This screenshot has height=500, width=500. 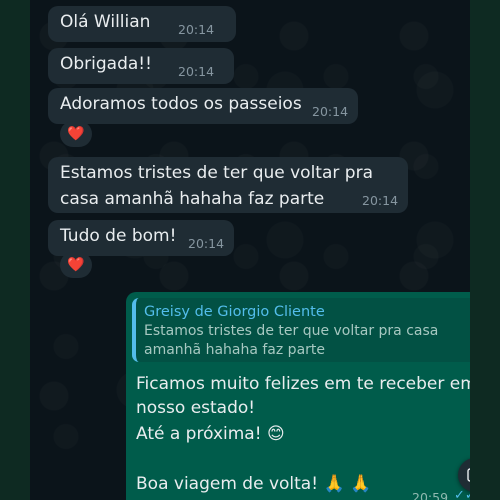 I want to click on message-text: Olá Willian, so click(x=105, y=22).